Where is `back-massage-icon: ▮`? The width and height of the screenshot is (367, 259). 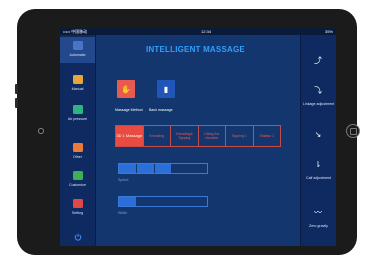 back-massage-icon: ▮ is located at coordinates (166, 89).